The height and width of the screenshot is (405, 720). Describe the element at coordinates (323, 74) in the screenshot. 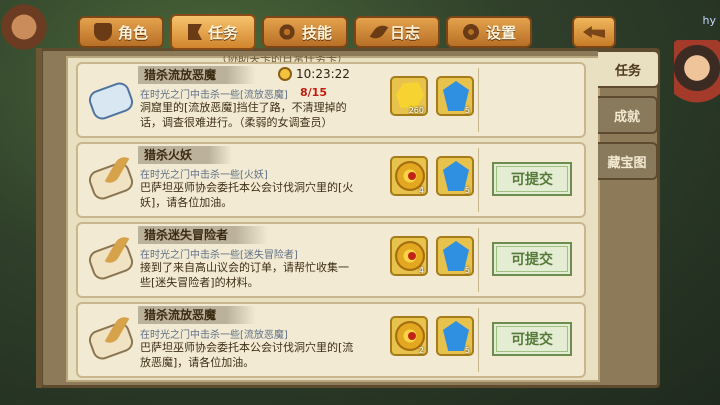

I see `timer-value: 10:23:22` at that location.